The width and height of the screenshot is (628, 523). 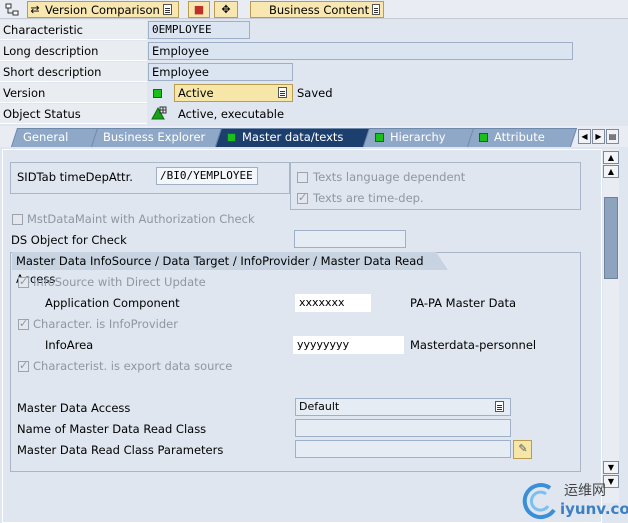 I want to click on export-datasource-checkbox, so click(x=23, y=365).